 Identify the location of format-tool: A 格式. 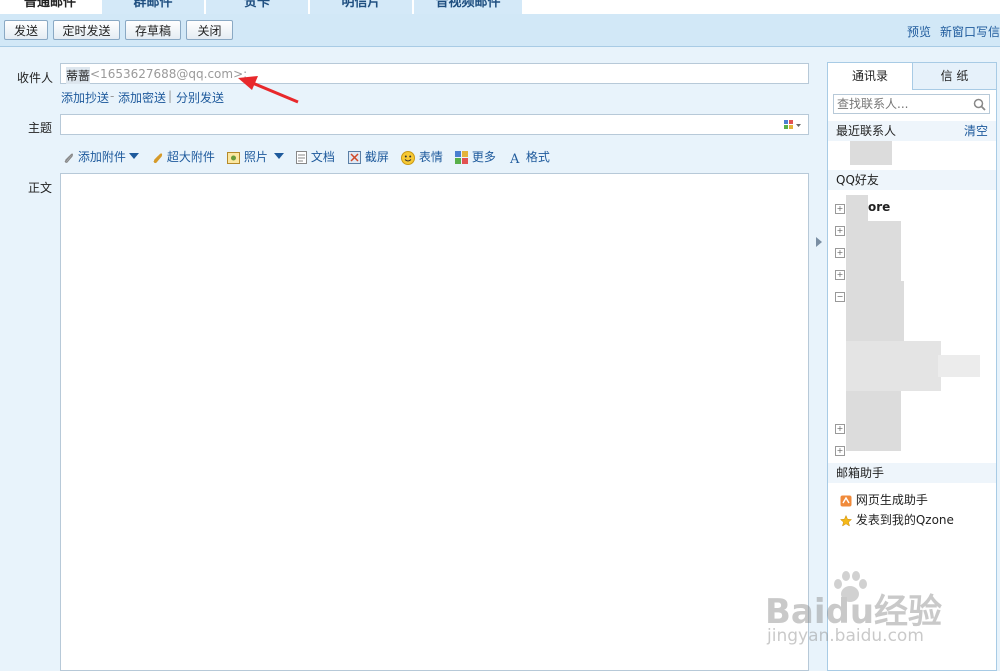
(529, 156).